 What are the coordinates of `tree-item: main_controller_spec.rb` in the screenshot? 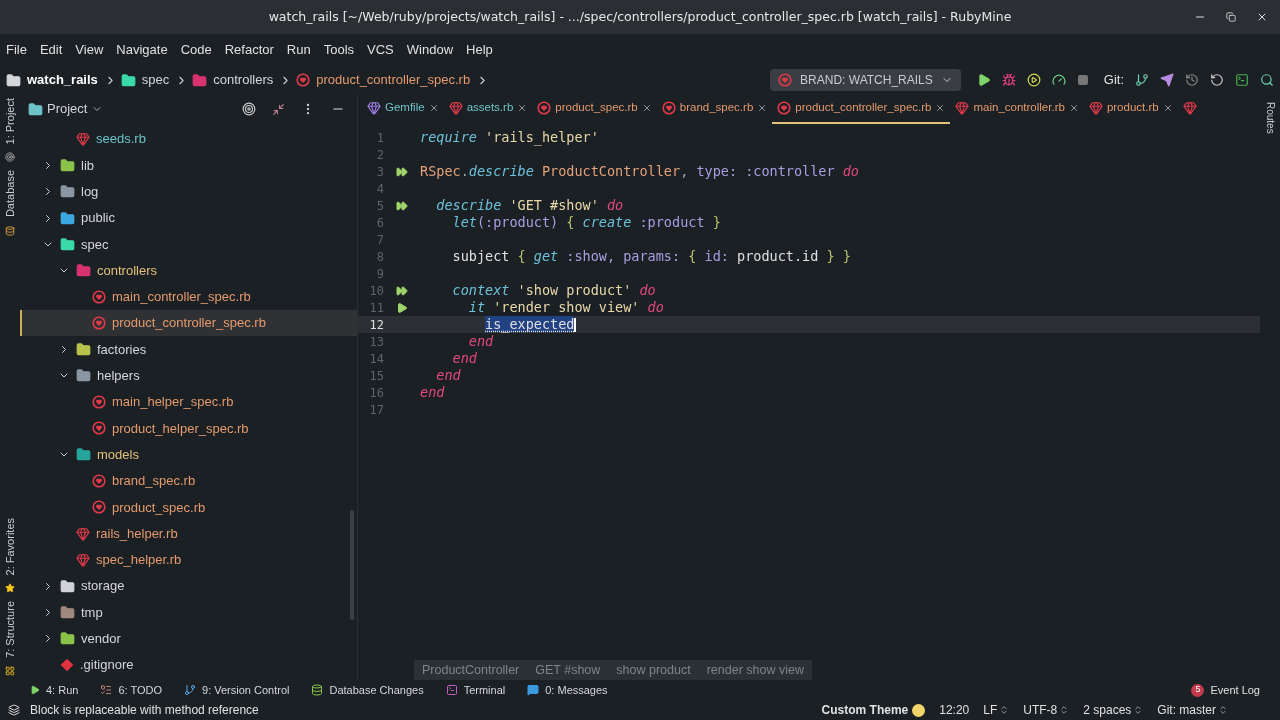 It's located at (188, 297).